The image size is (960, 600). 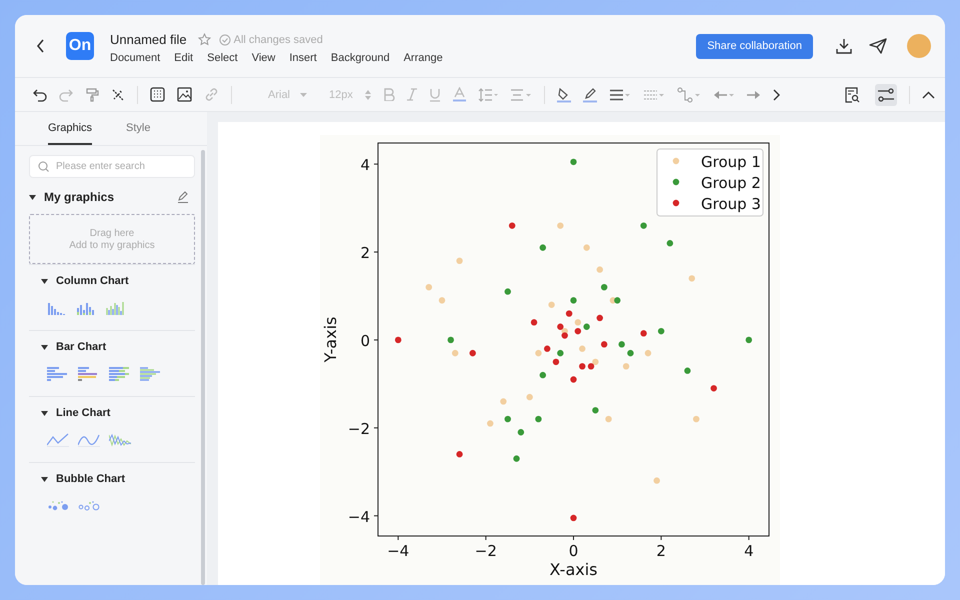 I want to click on x-tick: 0, so click(x=573, y=548).